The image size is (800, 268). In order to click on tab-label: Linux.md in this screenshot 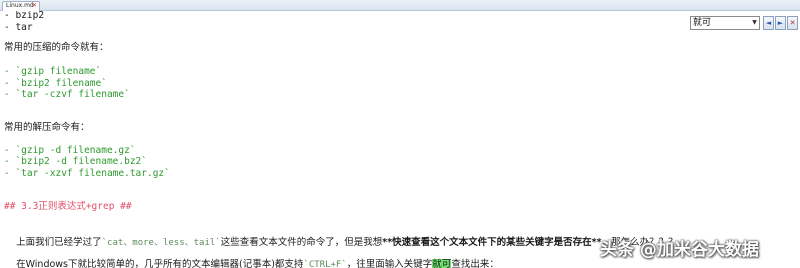, I will do `click(20, 5)`.